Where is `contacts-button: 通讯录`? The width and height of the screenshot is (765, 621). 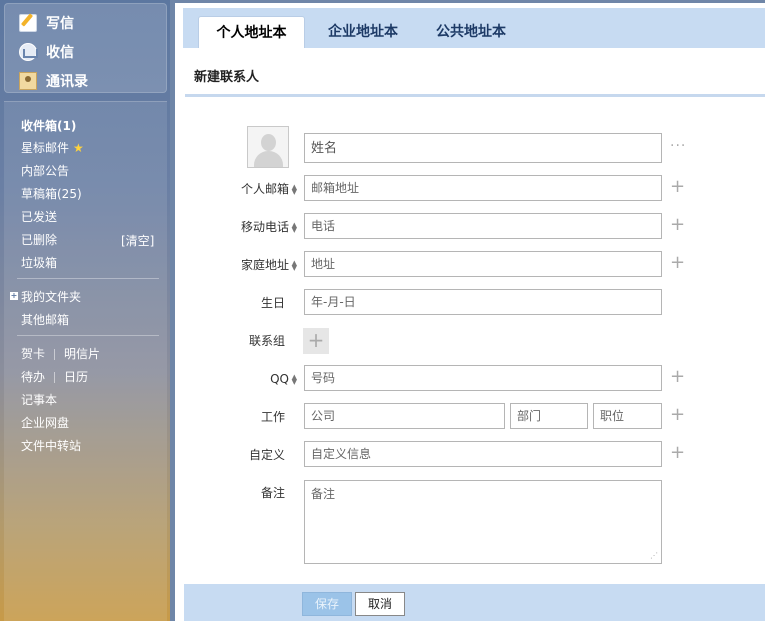
contacts-button: 通讯录 is located at coordinates (53, 81).